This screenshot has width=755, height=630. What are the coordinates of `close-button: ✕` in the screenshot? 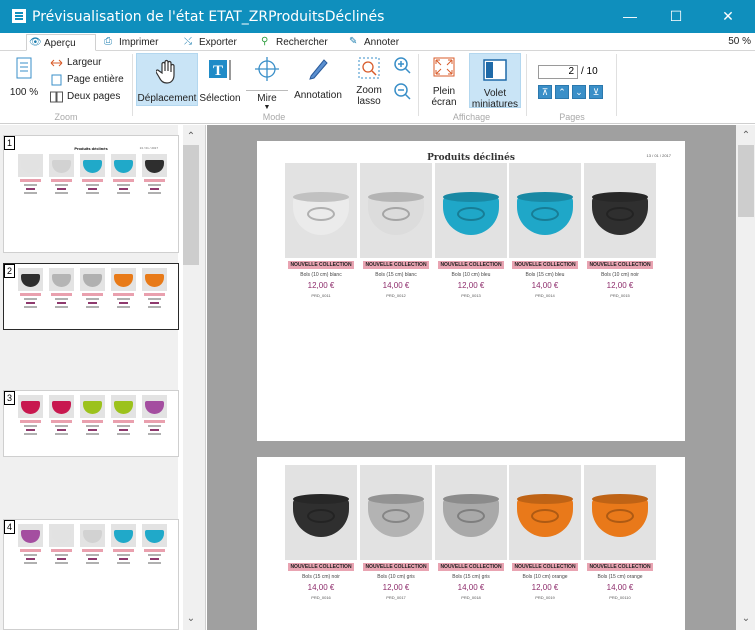 It's located at (728, 16).